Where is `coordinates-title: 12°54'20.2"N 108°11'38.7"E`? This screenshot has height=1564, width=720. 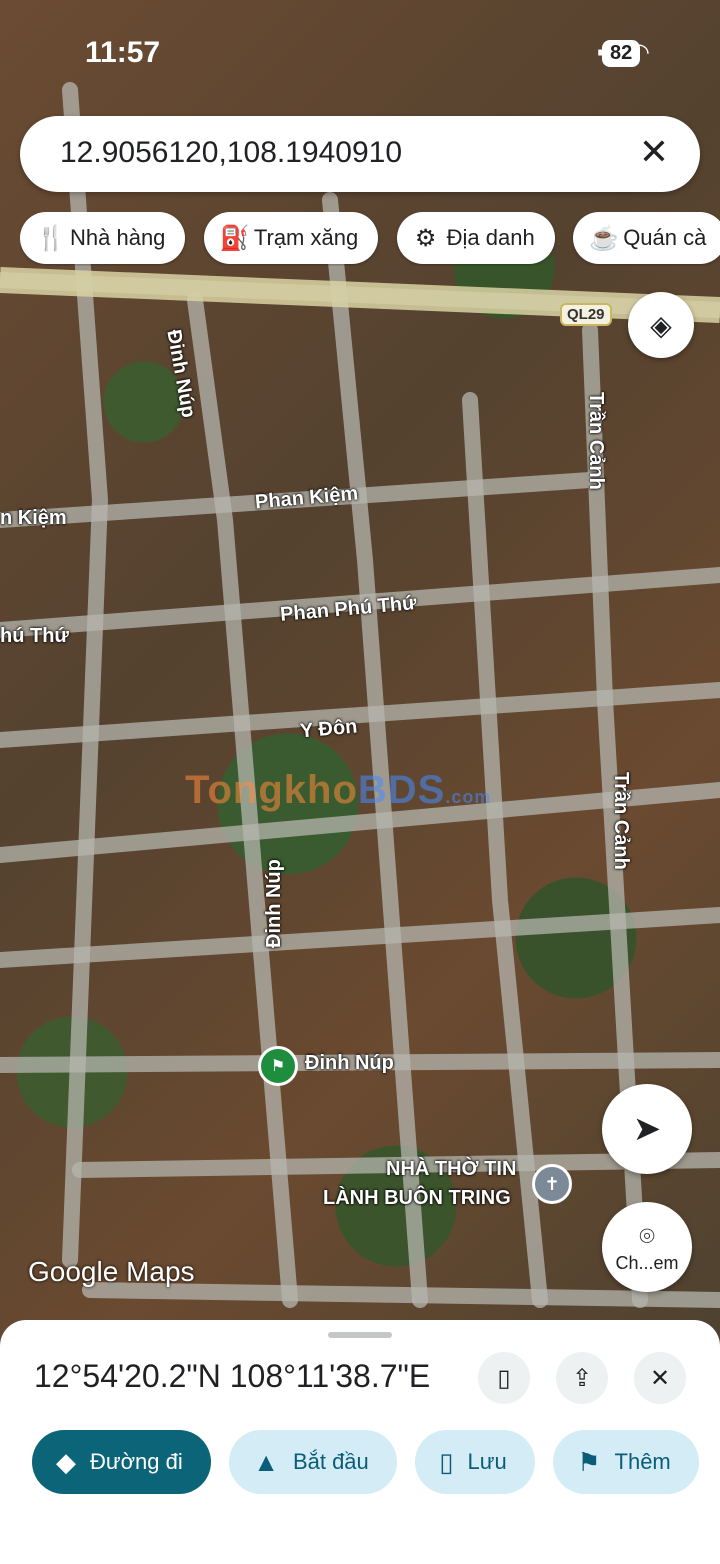 coordinates-title: 12°54'20.2"N 108°11'38.7"E is located at coordinates (232, 1376).